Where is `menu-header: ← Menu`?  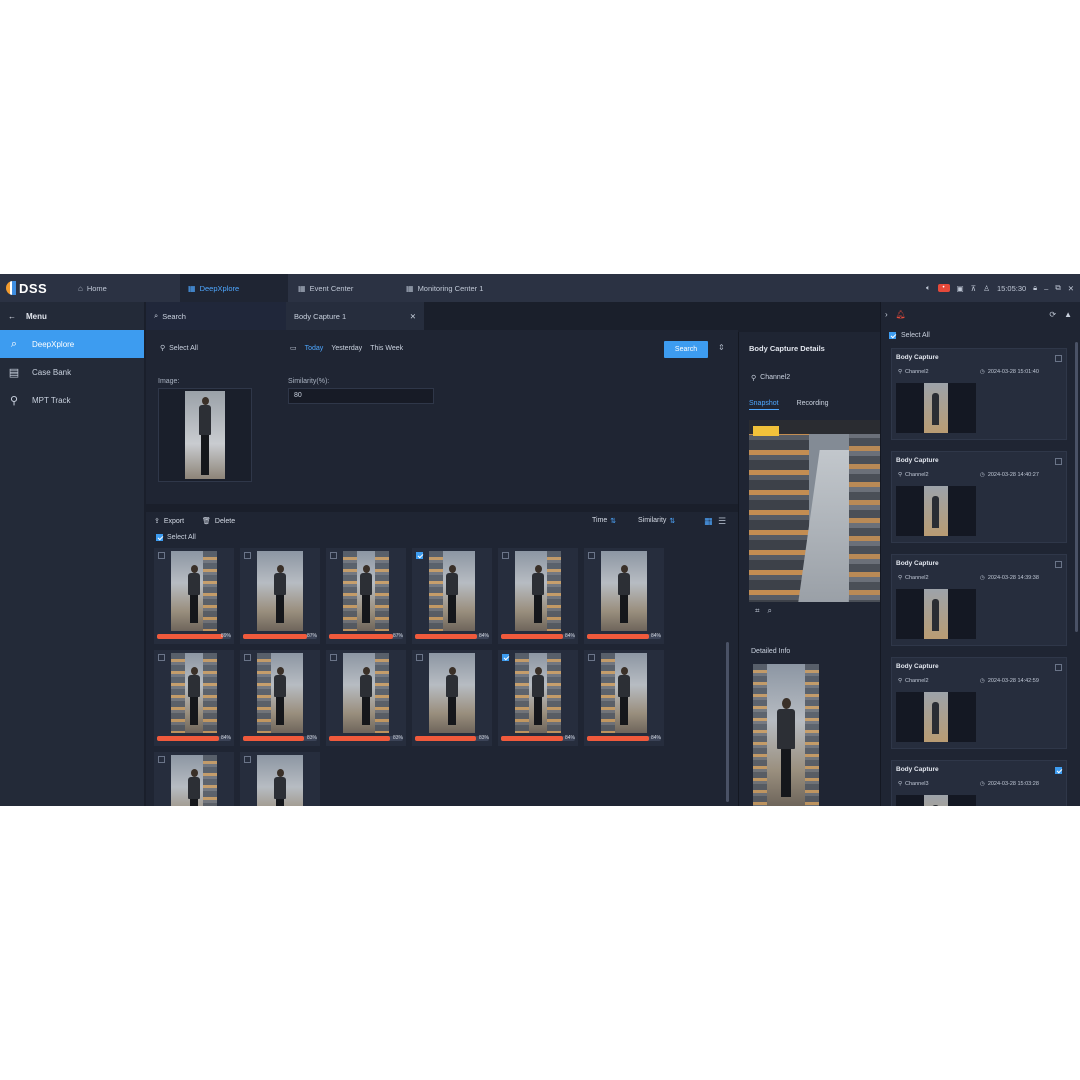
menu-header: ← Menu is located at coordinates (72, 316).